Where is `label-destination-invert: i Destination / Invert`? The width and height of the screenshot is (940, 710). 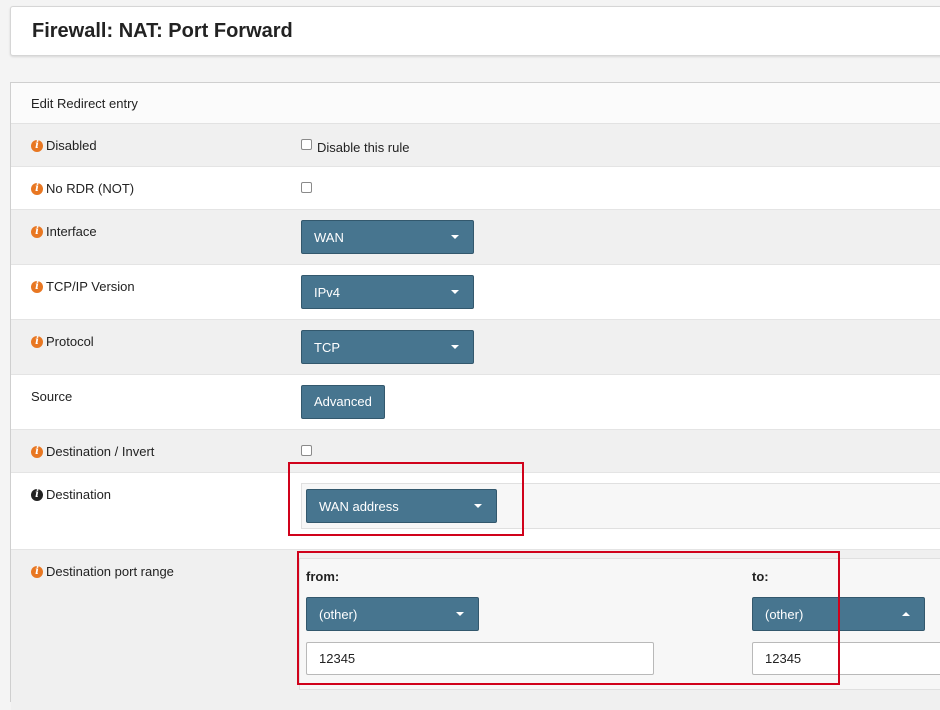 label-destination-invert: i Destination / Invert is located at coordinates (92, 451).